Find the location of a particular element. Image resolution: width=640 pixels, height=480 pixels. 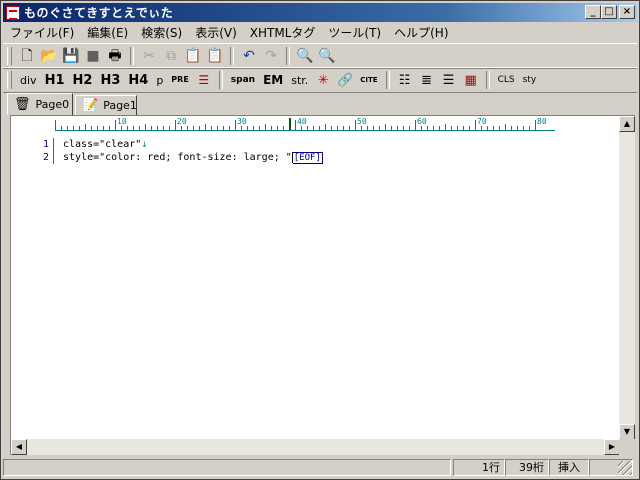

app-icon is located at coordinates (13, 12).